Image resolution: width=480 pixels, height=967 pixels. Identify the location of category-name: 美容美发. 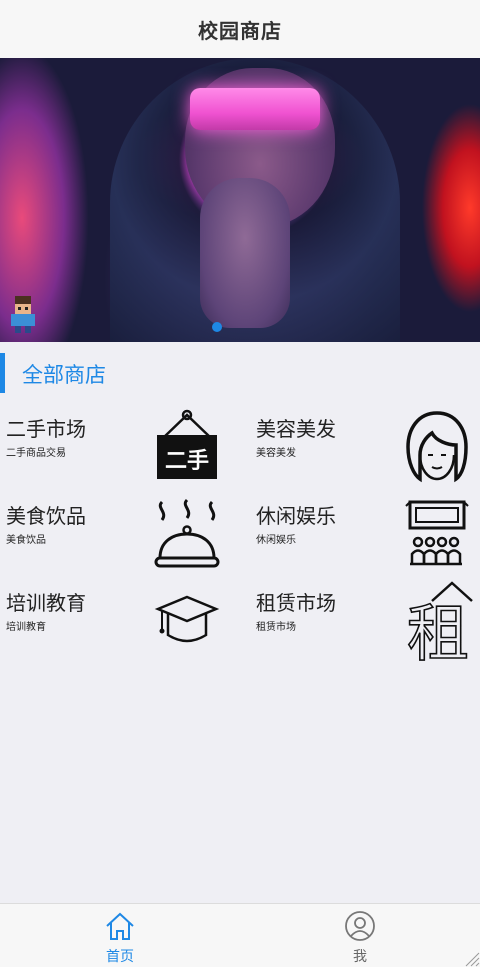
(296, 429).